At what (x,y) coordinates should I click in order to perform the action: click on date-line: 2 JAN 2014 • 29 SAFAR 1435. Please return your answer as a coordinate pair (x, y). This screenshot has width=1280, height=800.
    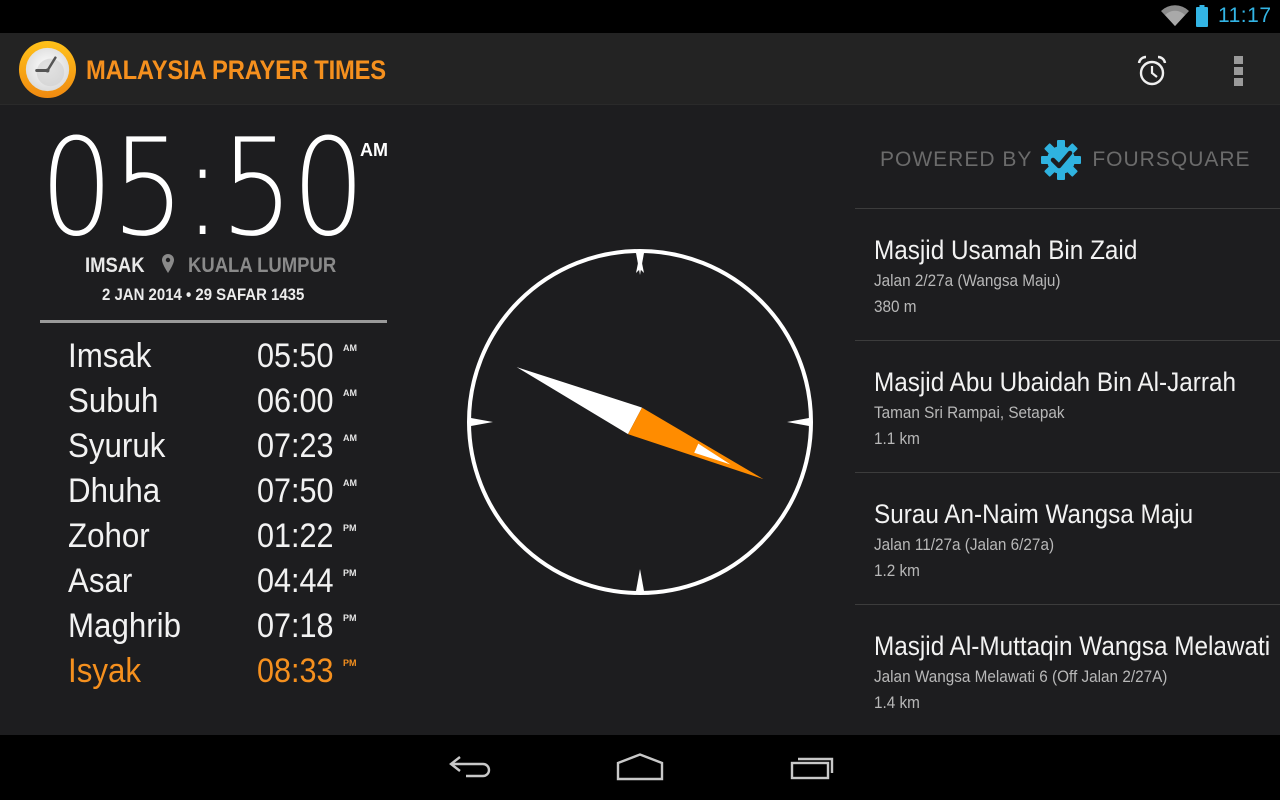
    Looking at the image, I should click on (203, 294).